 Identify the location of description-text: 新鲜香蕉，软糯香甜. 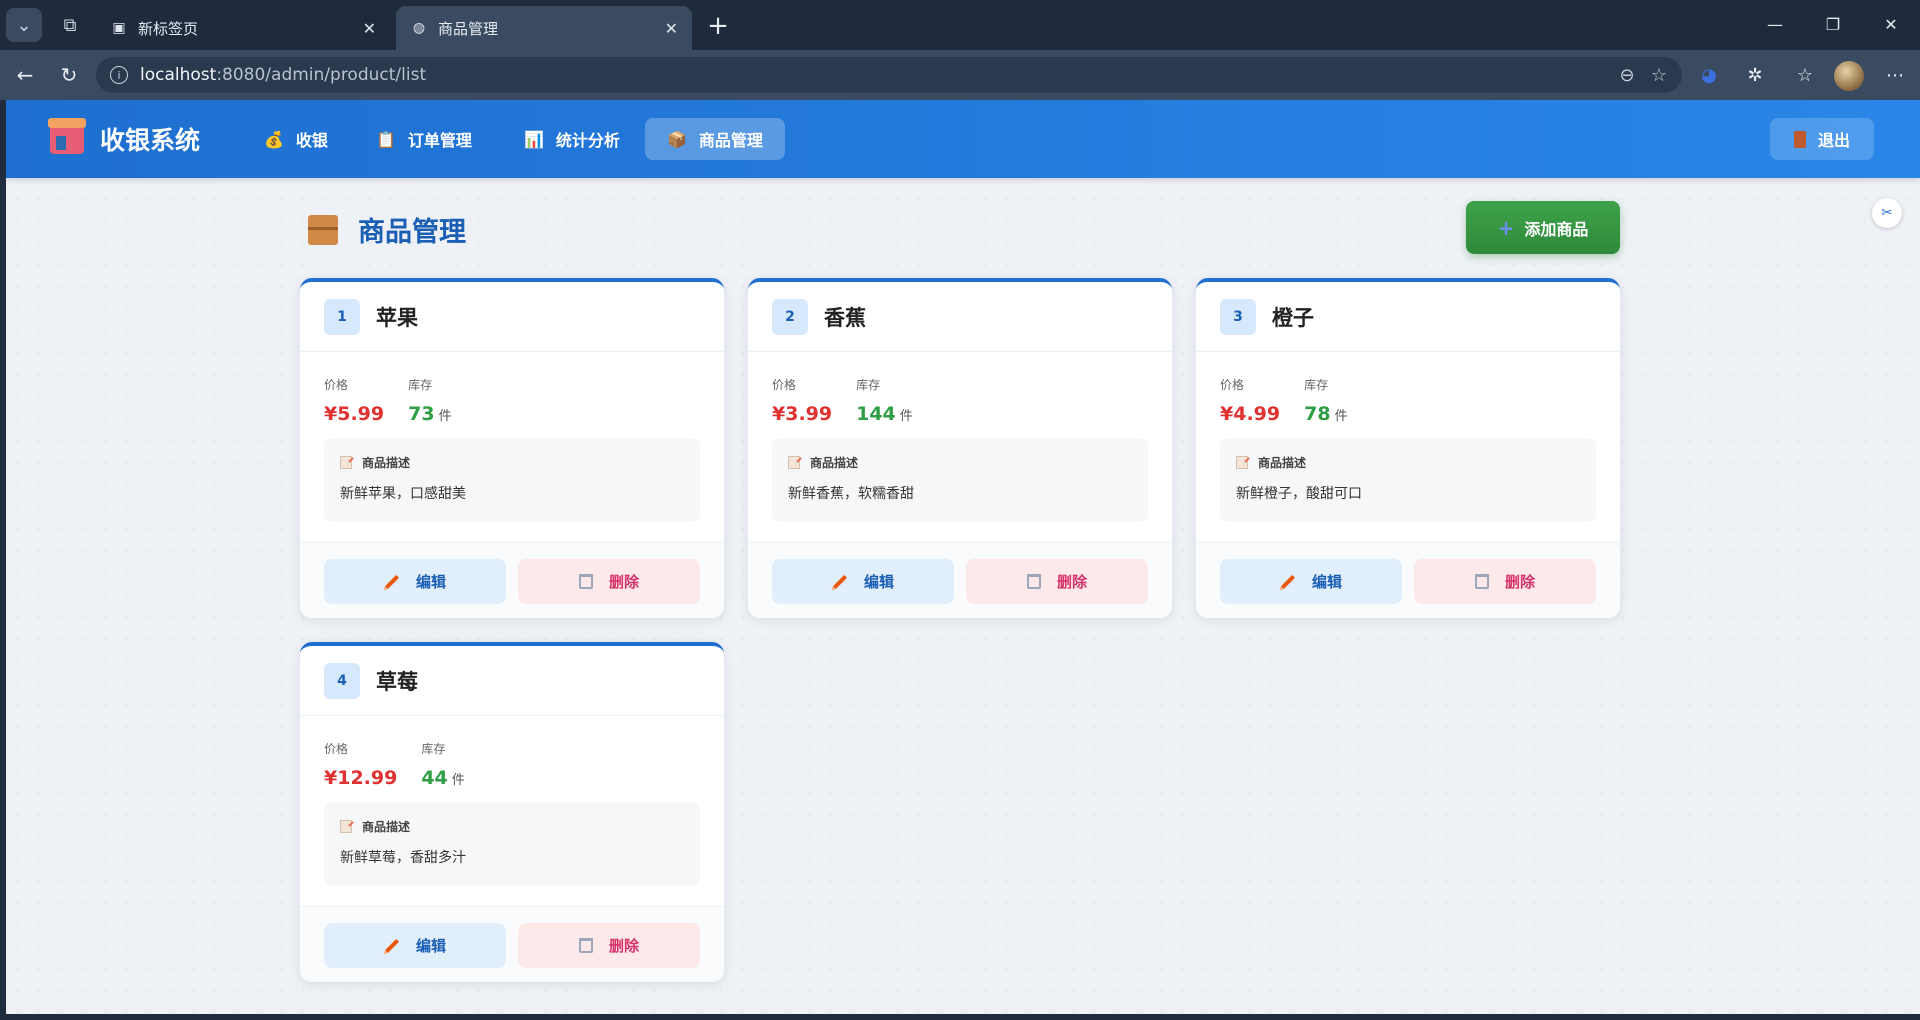
(851, 494).